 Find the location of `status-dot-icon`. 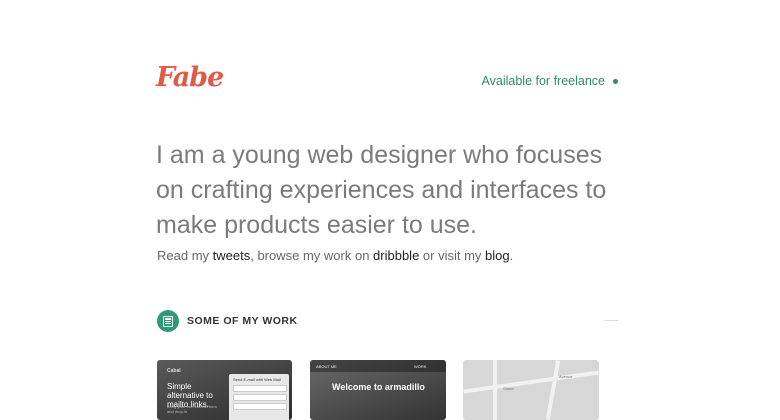

status-dot-icon is located at coordinates (615, 81).